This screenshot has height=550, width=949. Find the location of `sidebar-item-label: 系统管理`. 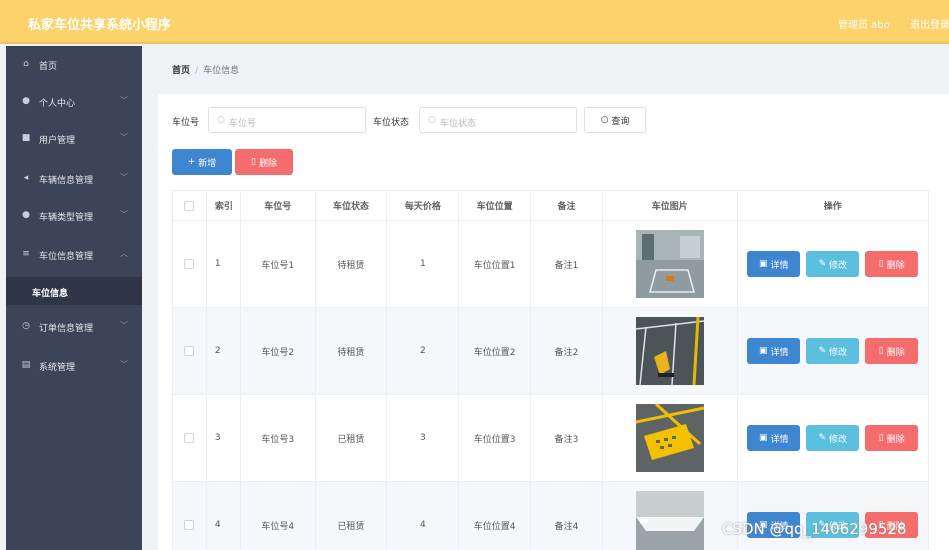

sidebar-item-label: 系统管理 is located at coordinates (57, 368).